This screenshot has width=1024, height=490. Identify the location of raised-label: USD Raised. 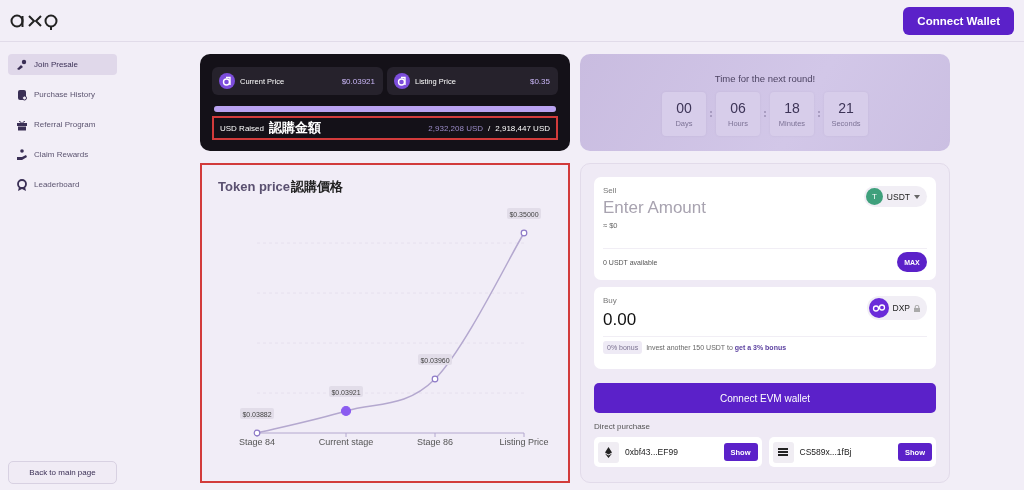
(242, 128).